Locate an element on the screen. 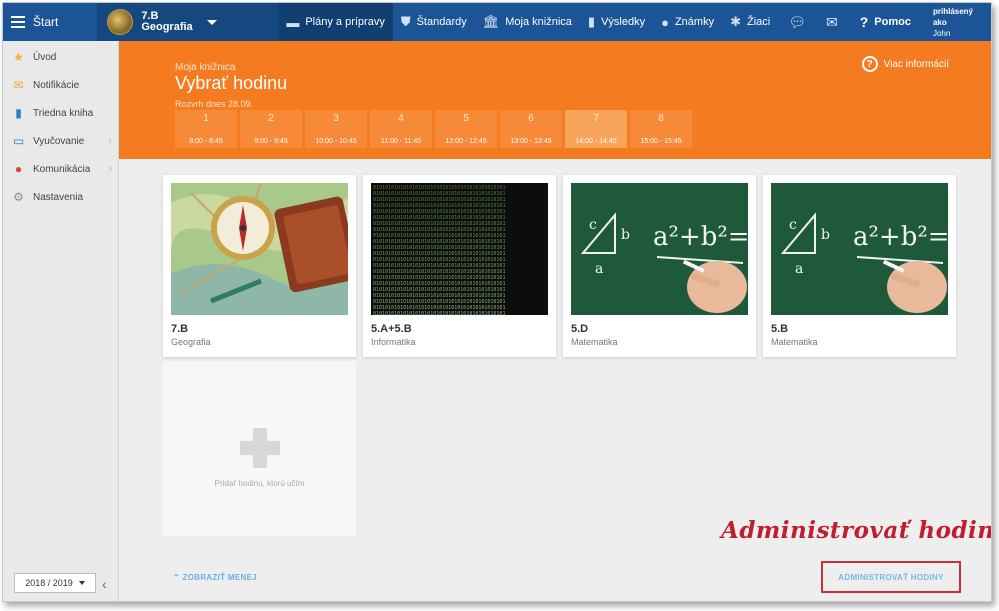 The image size is (999, 611). envelope-icon: ✉ is located at coordinates (18, 85).